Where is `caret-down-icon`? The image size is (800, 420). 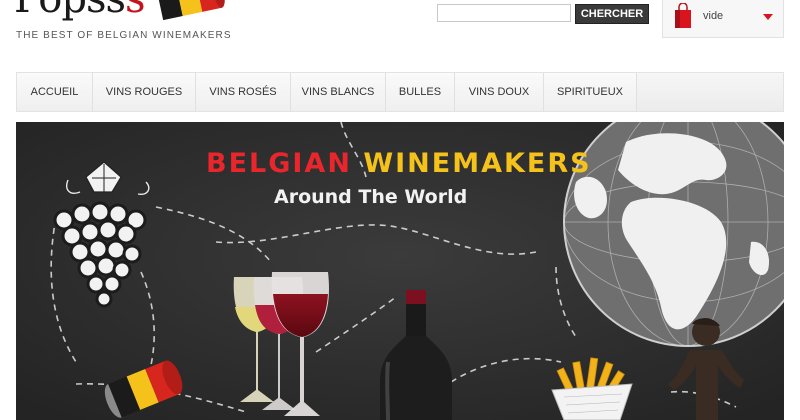
caret-down-icon is located at coordinates (768, 17).